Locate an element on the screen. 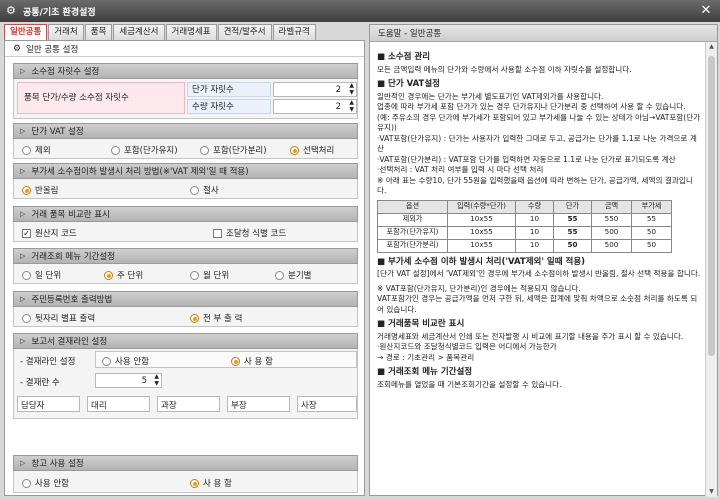  section-header: ▷ 소수점 자릿수 설정 is located at coordinates (185, 71).